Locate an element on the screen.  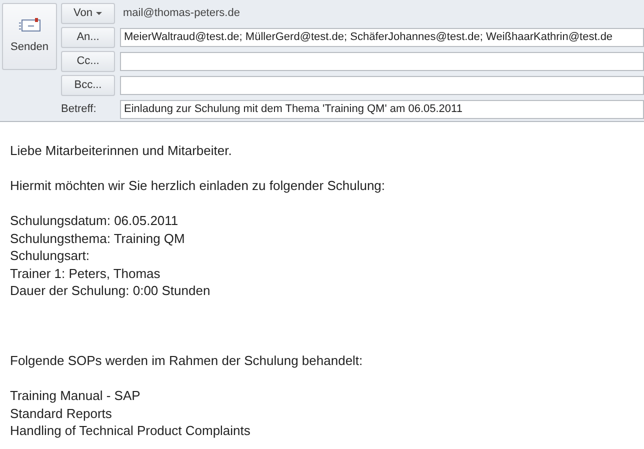
body-line: Schulungsart: is located at coordinates (50, 255).